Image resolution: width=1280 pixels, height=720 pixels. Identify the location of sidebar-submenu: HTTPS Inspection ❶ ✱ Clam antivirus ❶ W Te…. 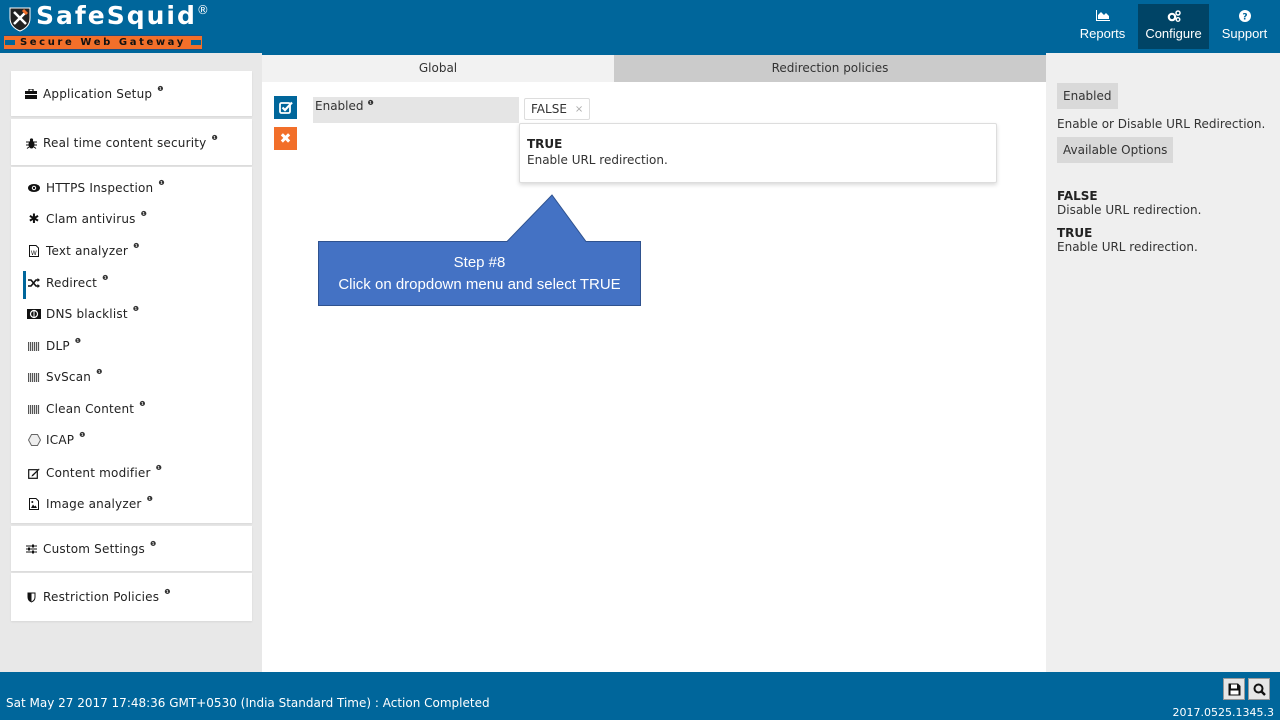
(131, 345).